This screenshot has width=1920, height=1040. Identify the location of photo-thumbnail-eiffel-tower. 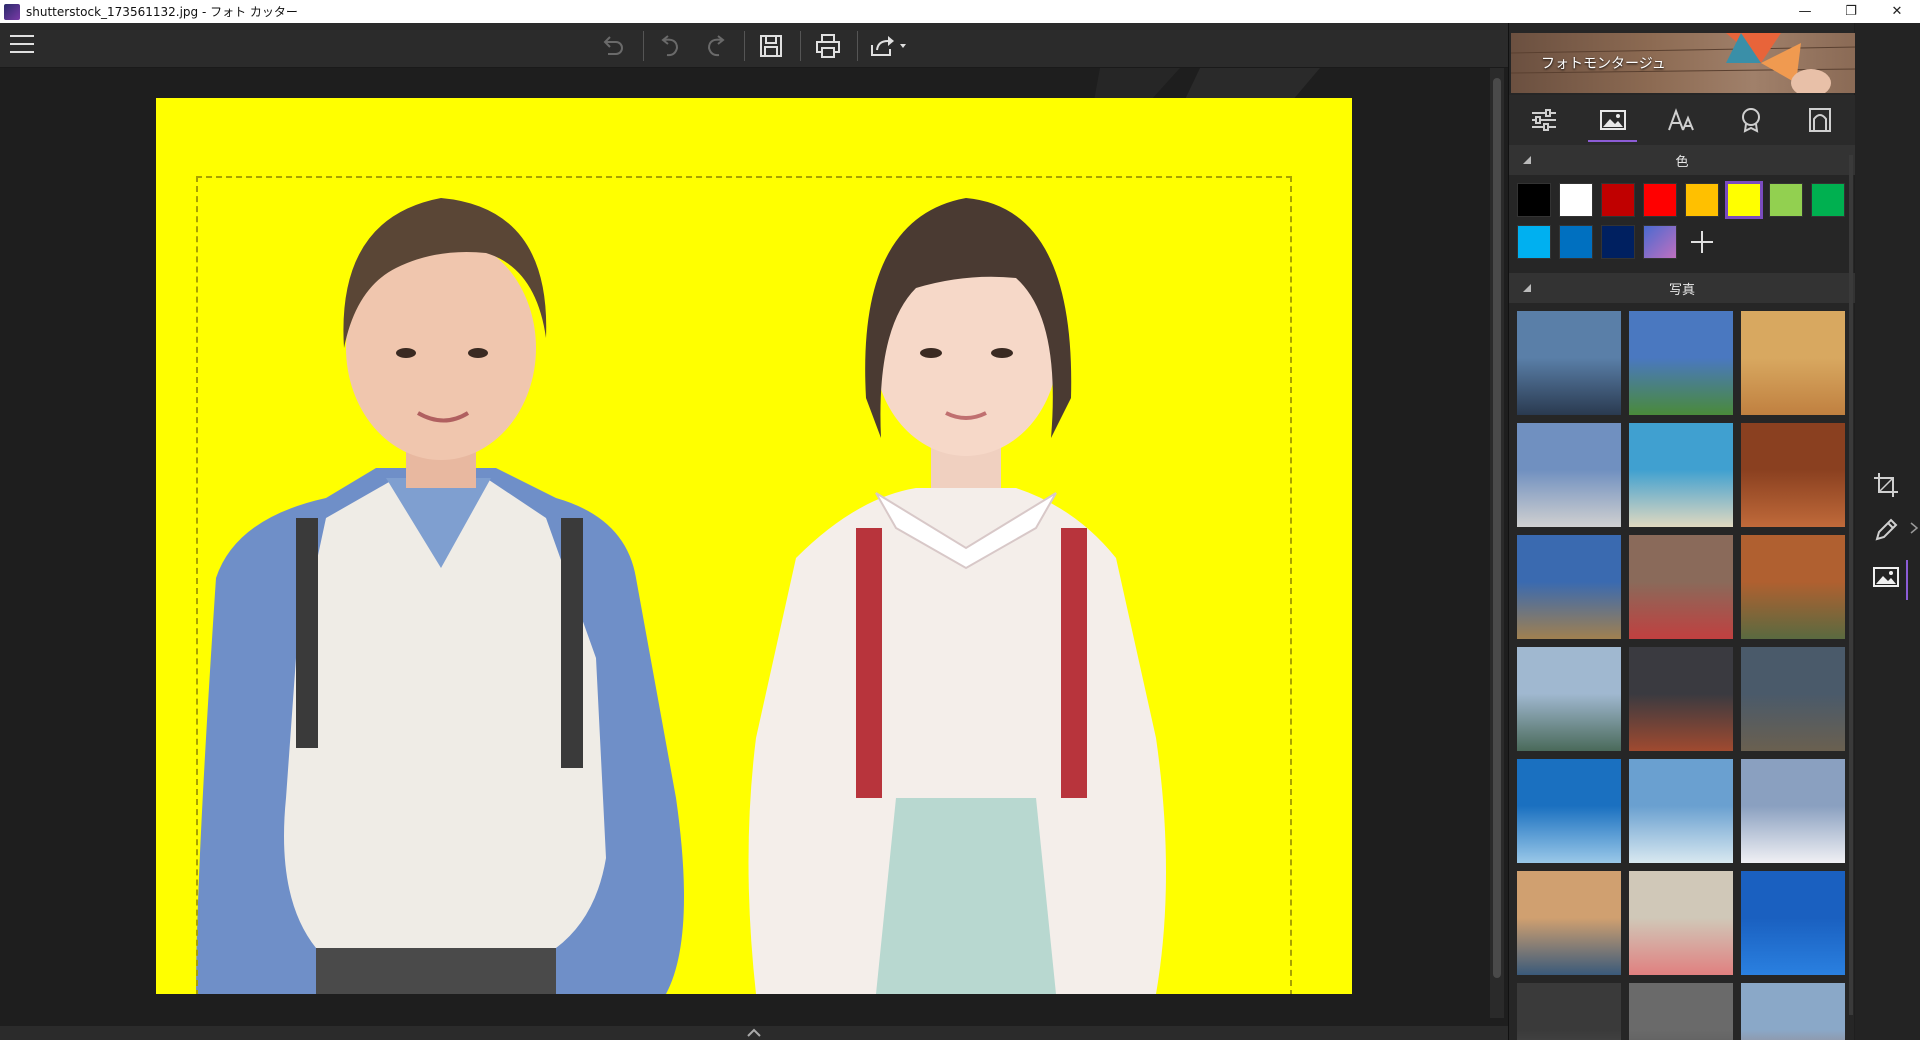
(1681, 363).